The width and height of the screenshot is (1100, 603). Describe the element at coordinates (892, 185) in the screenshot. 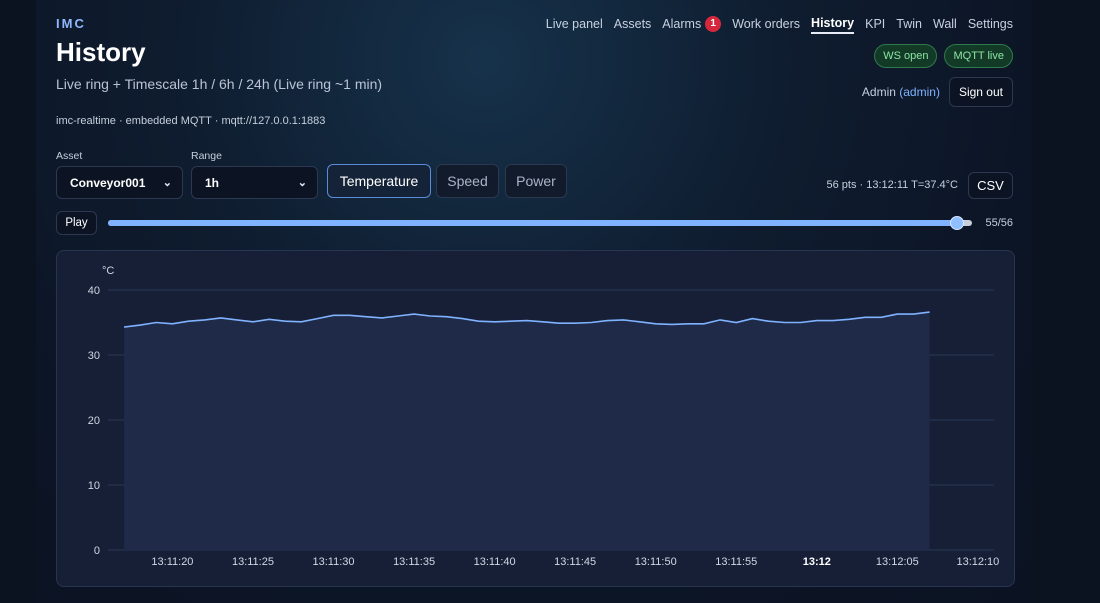

I see `series-stats: 56 pts · 13:12:11 T=37.4°C` at that location.